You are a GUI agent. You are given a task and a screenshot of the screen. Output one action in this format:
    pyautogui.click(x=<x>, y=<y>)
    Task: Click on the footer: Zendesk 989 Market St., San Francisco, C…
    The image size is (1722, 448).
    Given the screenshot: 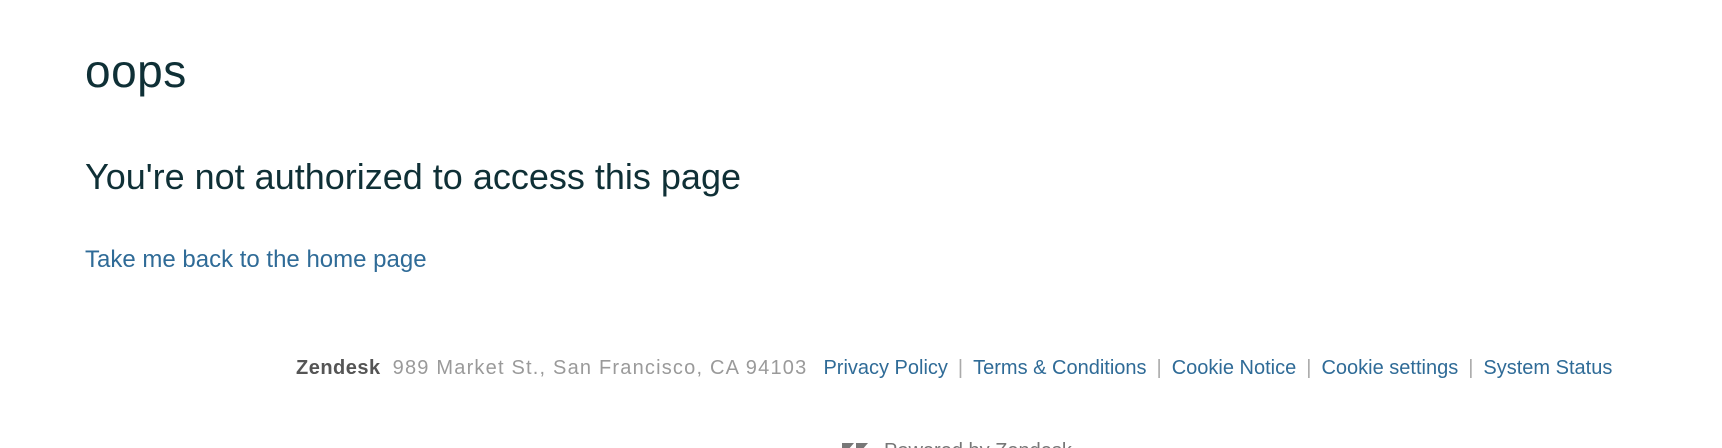 What is the action you would take?
    pyautogui.click(x=954, y=368)
    